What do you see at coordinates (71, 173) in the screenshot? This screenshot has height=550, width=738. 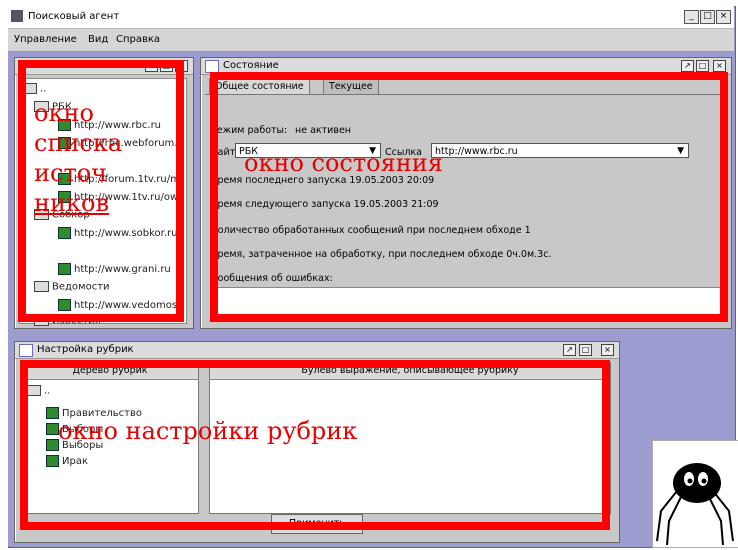 I see `annotation-sources-line3: источ` at bounding box center [71, 173].